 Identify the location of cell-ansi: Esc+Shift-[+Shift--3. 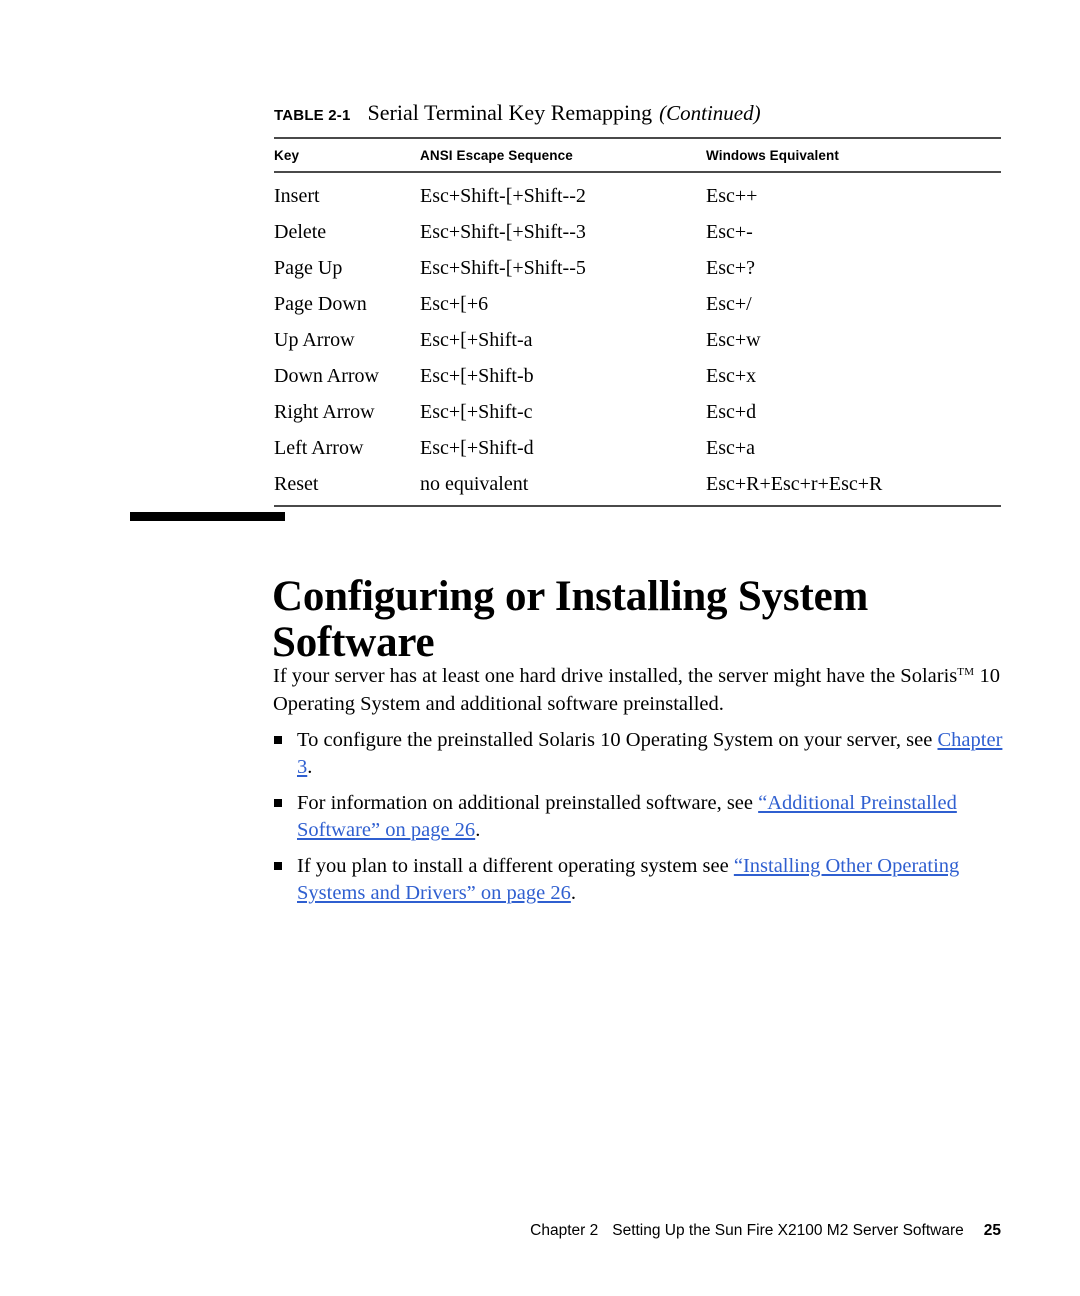
(503, 231).